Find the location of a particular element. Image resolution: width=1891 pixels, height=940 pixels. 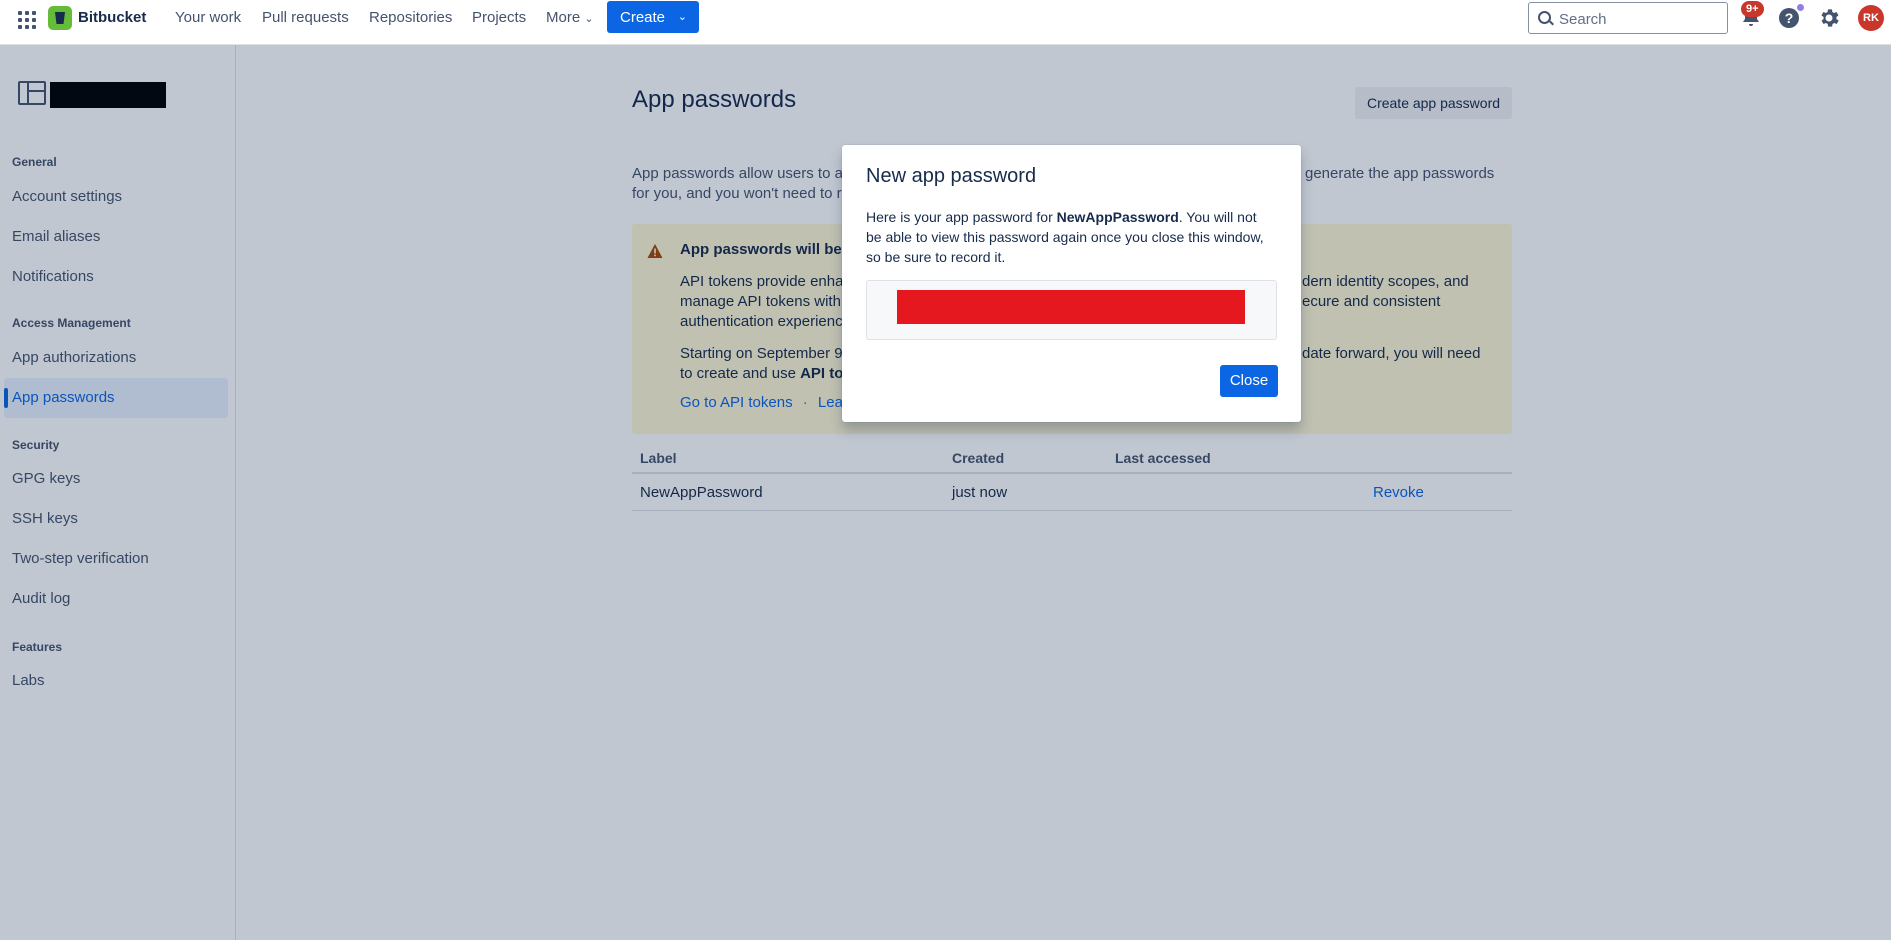

search-box is located at coordinates (1628, 18).